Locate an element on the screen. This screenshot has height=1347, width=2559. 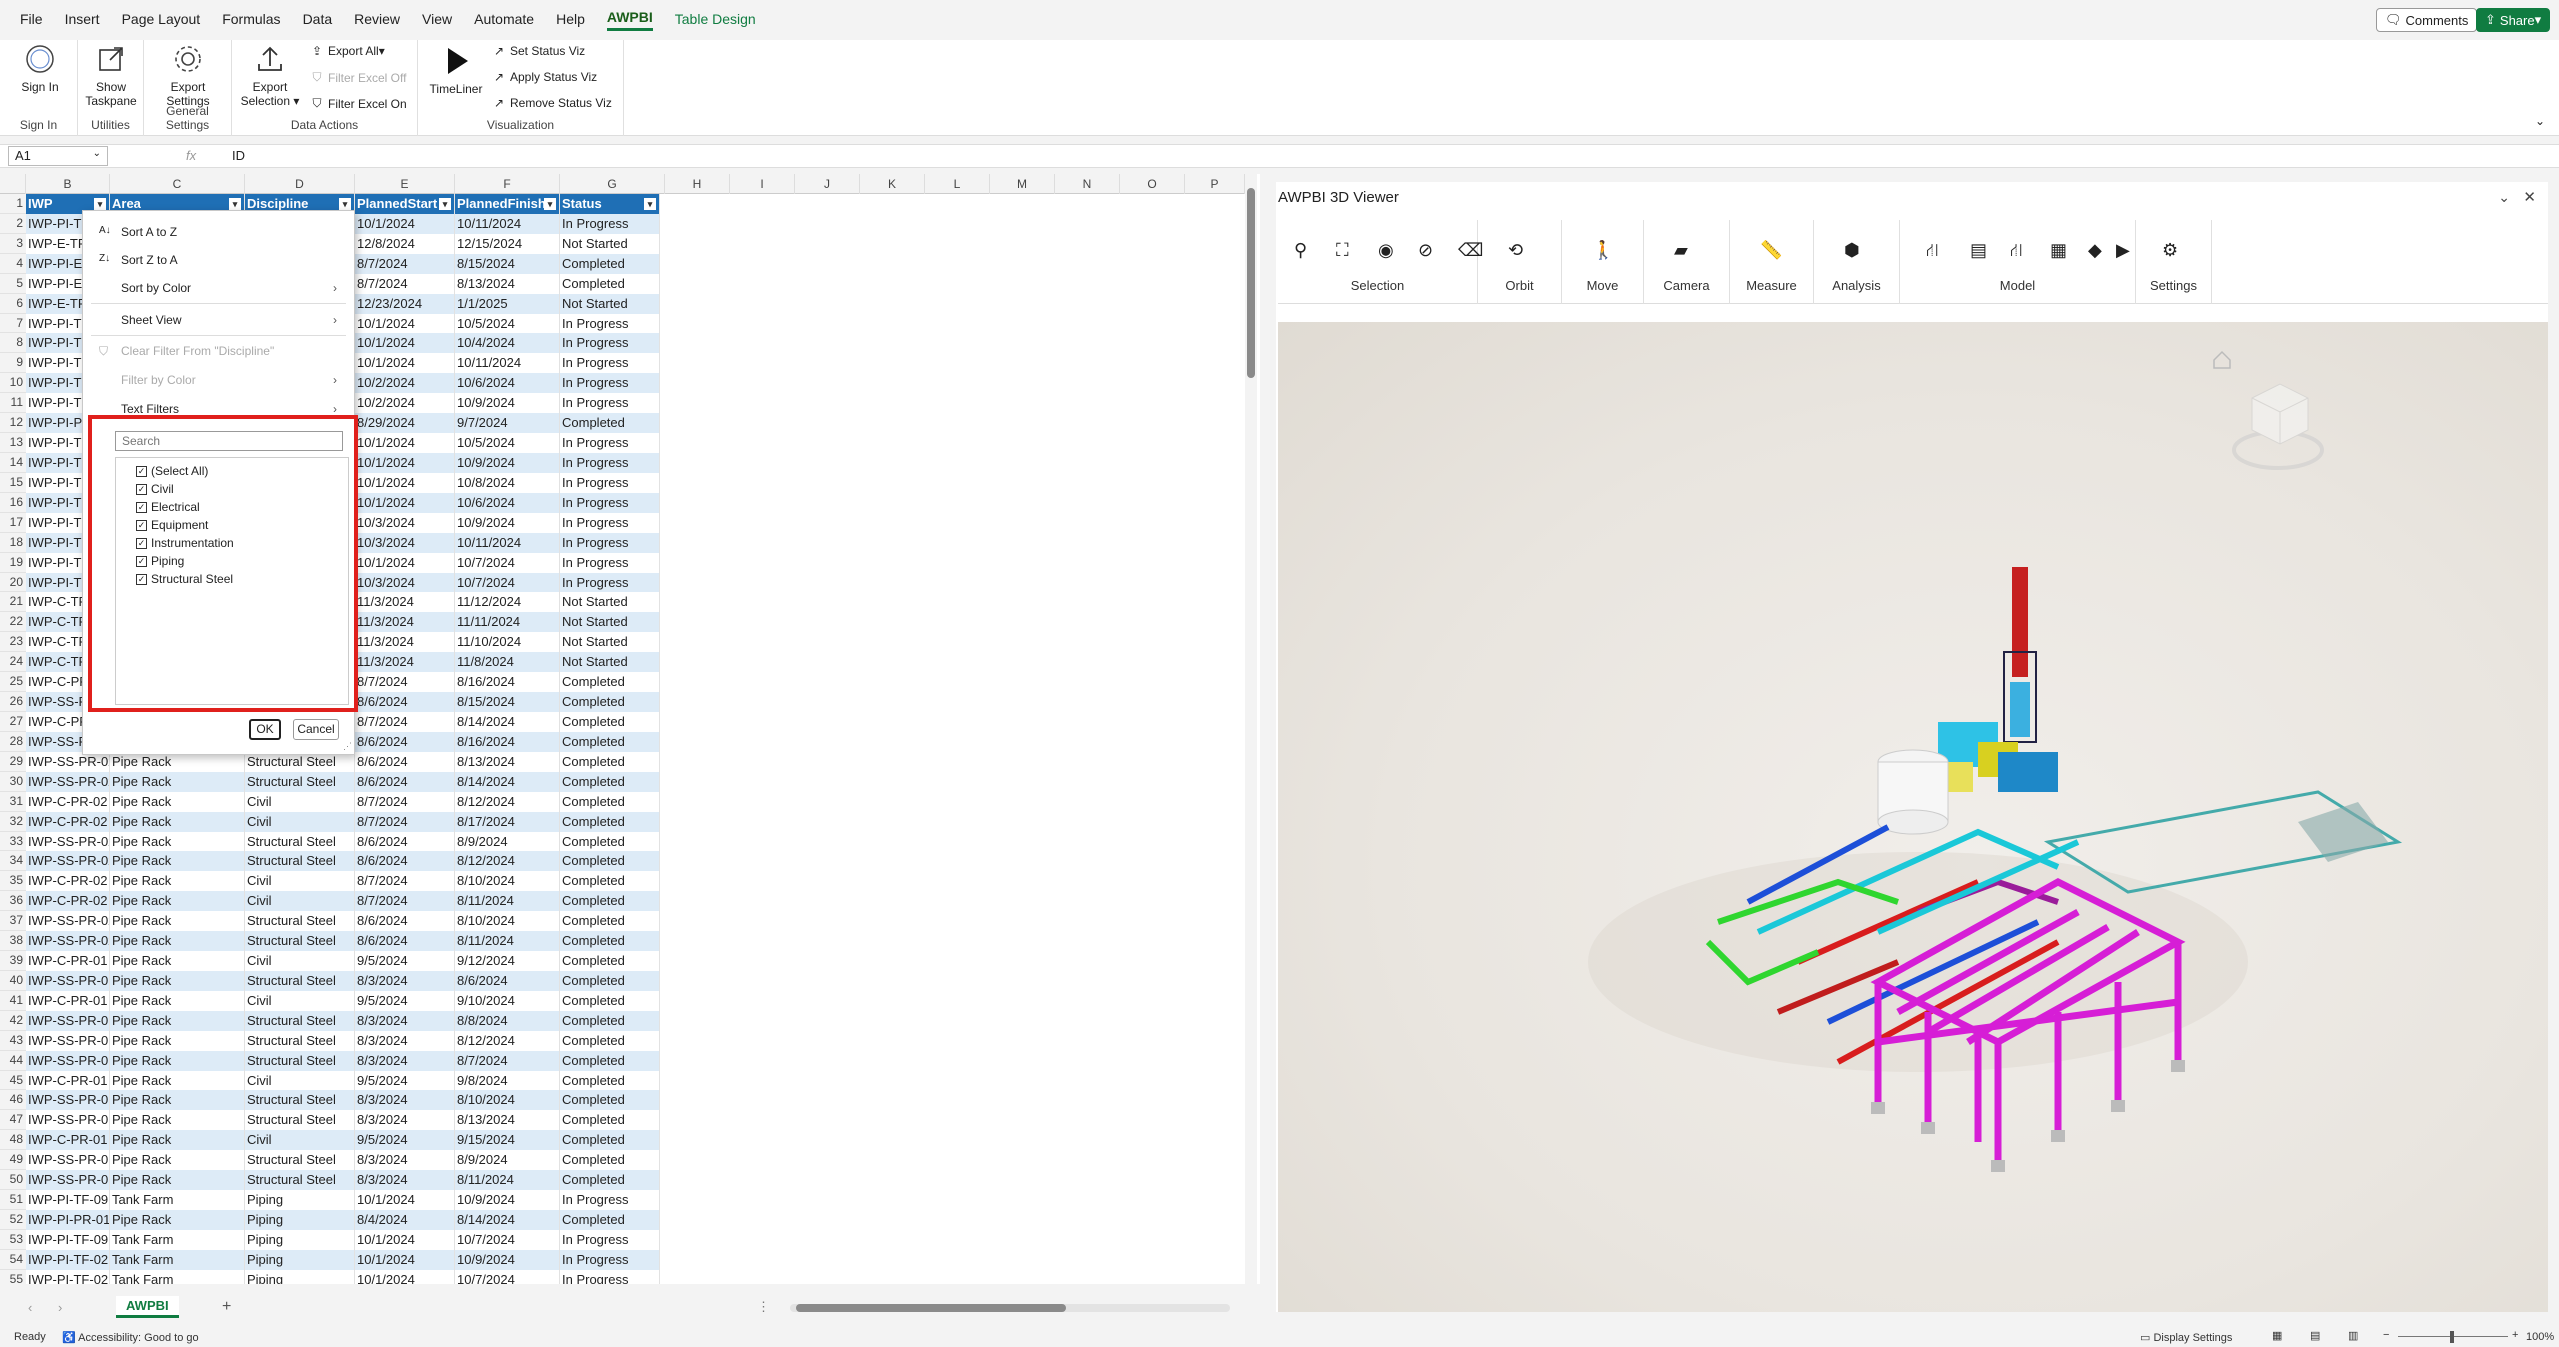
chevron-down-icon: ⌄ is located at coordinates (2504, 197).